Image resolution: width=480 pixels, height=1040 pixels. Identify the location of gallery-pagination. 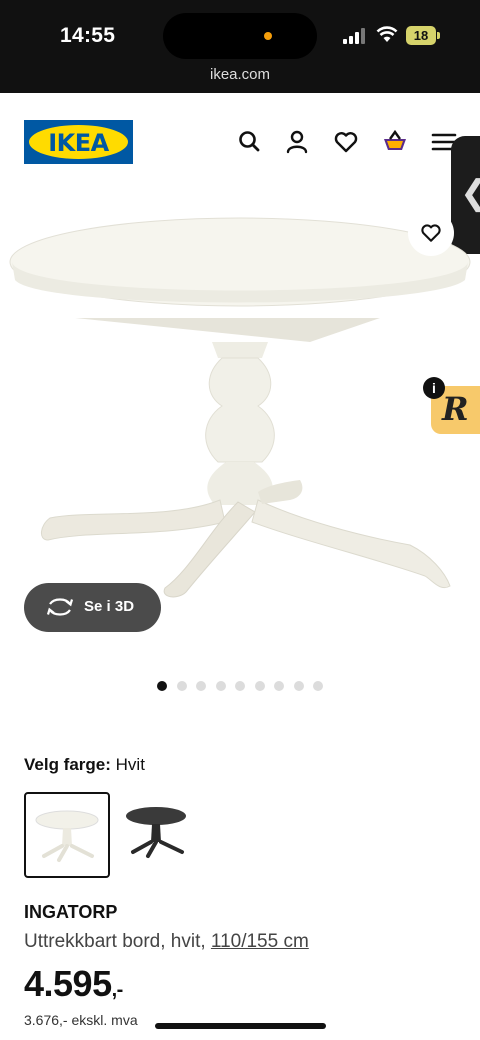
(245, 684).